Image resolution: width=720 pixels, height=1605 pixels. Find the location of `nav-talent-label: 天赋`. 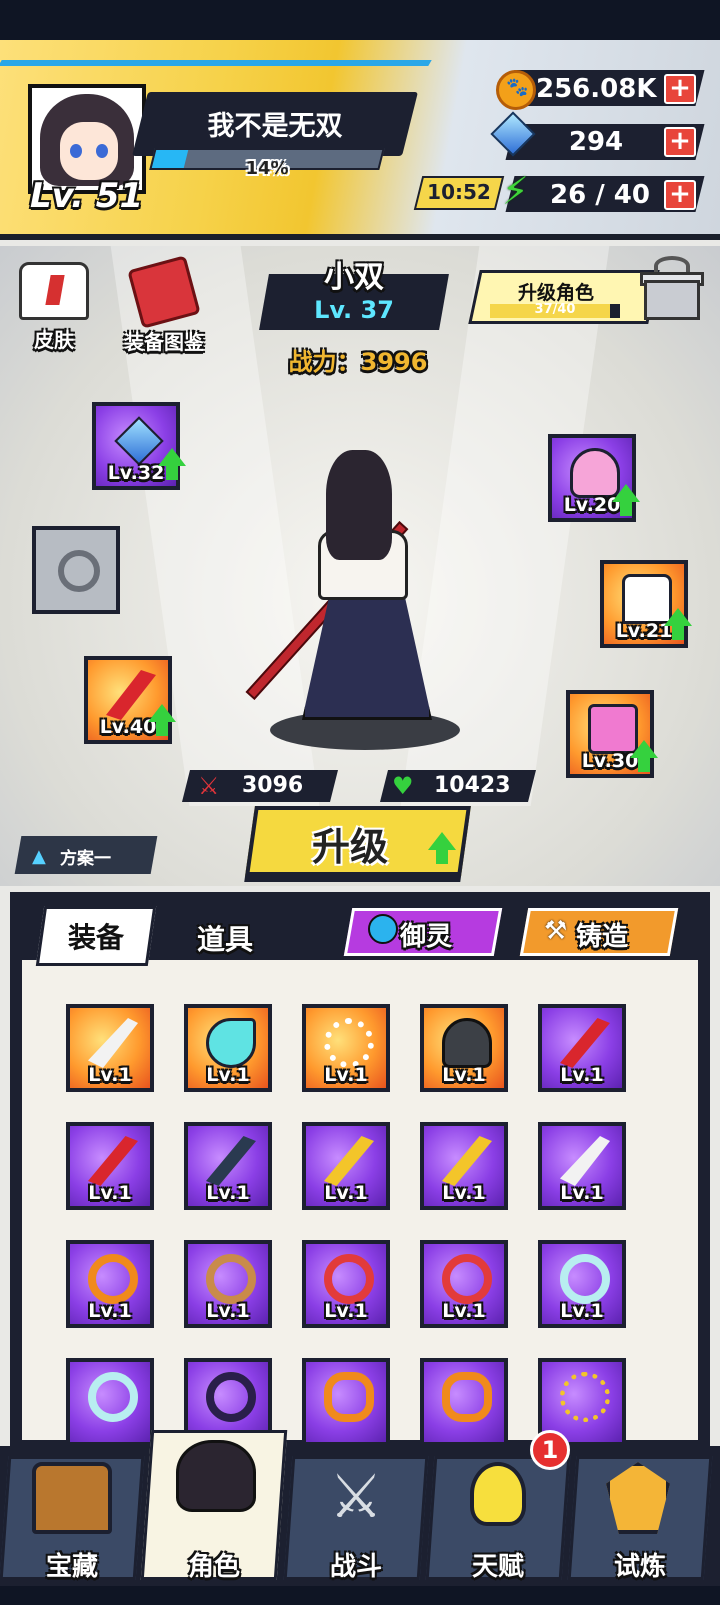

nav-talent-label: 天赋 is located at coordinates (497, 1567).